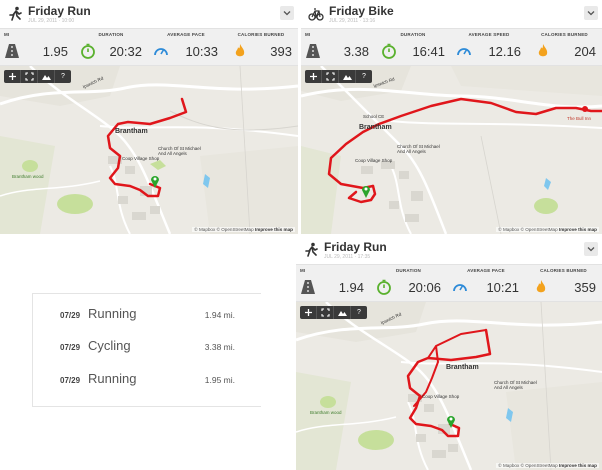  Describe the element at coordinates (338, 47) in the screenshot. I see `stat-distance: MI 3.38` at that location.